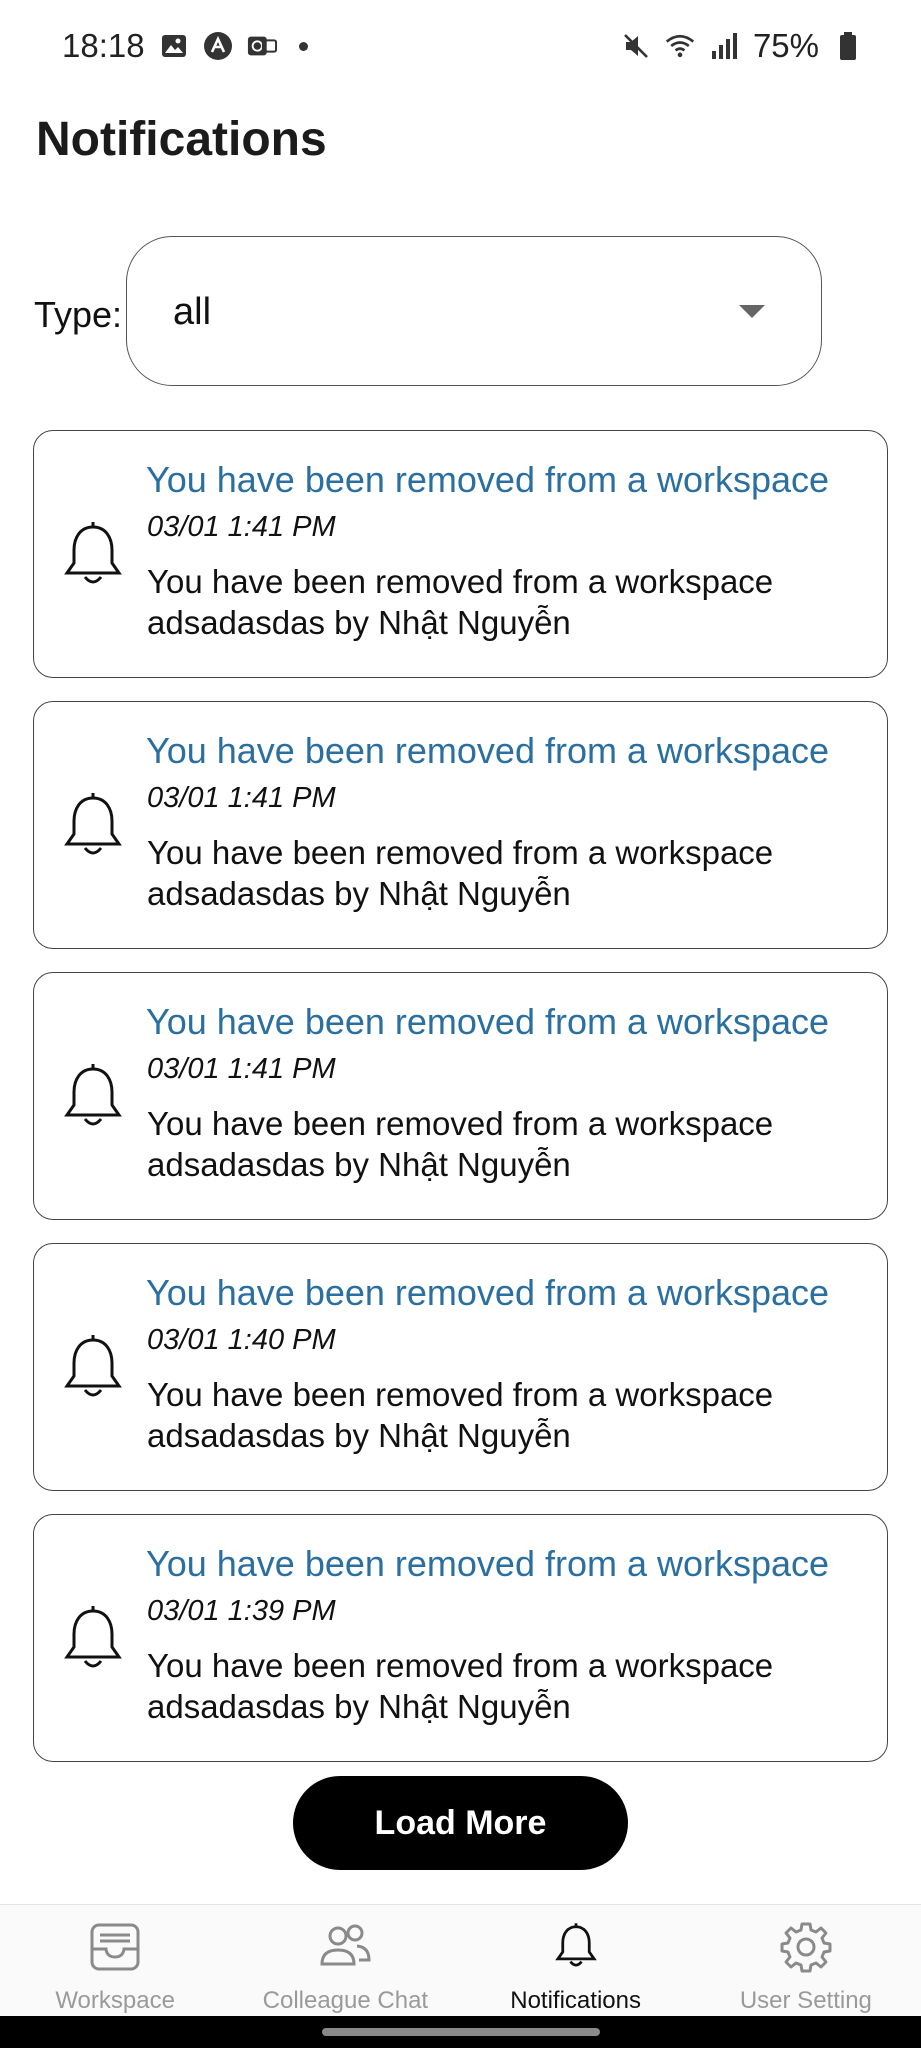 This screenshot has height=2048, width=921. What do you see at coordinates (460, 1823) in the screenshot?
I see `load-more-button: Load More` at bounding box center [460, 1823].